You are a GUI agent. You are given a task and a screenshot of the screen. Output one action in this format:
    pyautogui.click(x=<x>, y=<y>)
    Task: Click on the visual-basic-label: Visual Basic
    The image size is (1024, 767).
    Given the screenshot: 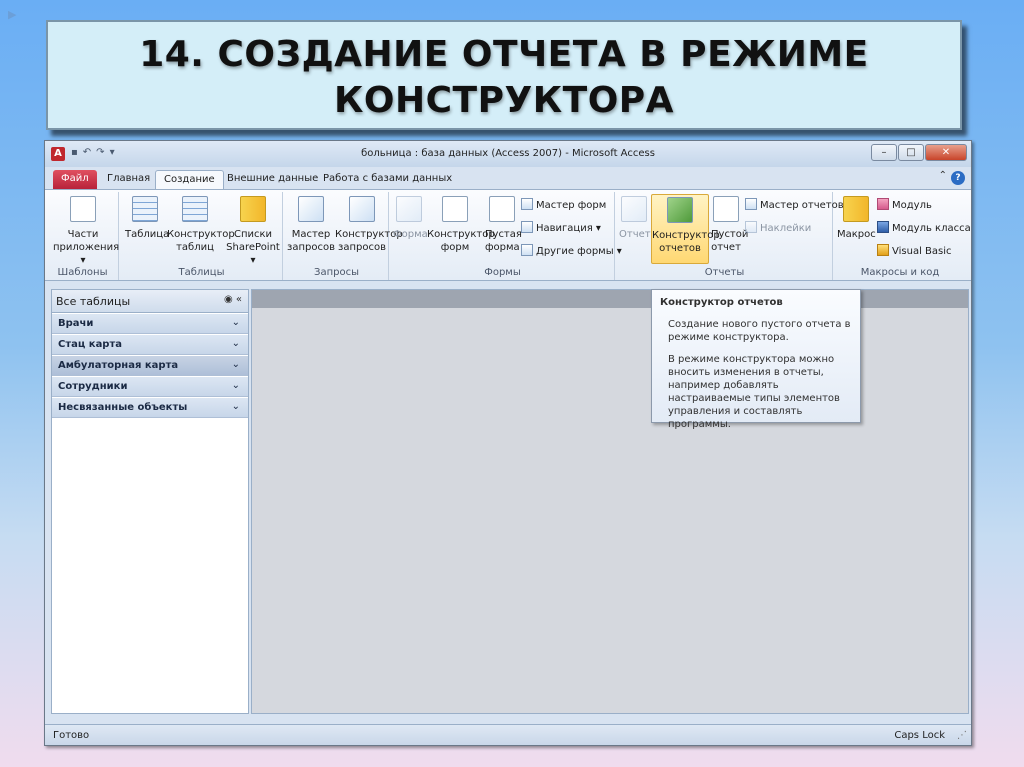 What is the action you would take?
    pyautogui.click(x=922, y=251)
    